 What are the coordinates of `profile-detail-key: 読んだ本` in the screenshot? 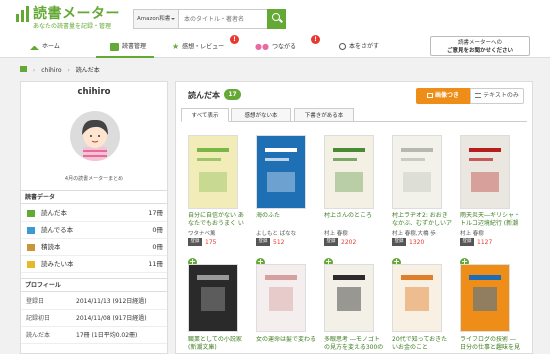 It's located at (38, 335).